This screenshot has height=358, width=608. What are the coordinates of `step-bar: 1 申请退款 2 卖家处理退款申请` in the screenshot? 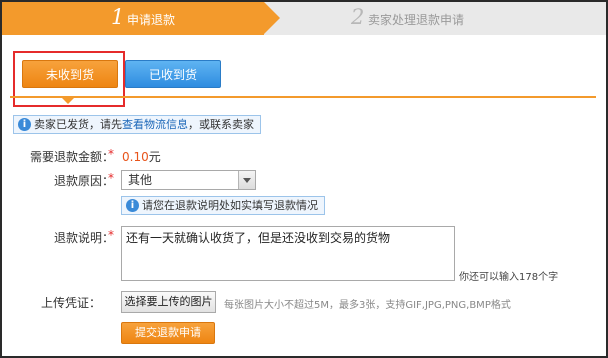 It's located at (304, 18).